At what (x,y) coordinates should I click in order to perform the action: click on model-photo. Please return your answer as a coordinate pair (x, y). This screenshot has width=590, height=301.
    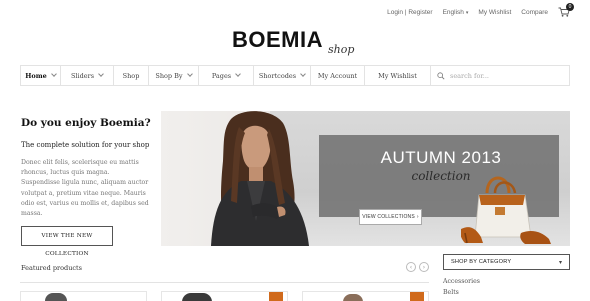
    Looking at the image, I should click on (260, 178).